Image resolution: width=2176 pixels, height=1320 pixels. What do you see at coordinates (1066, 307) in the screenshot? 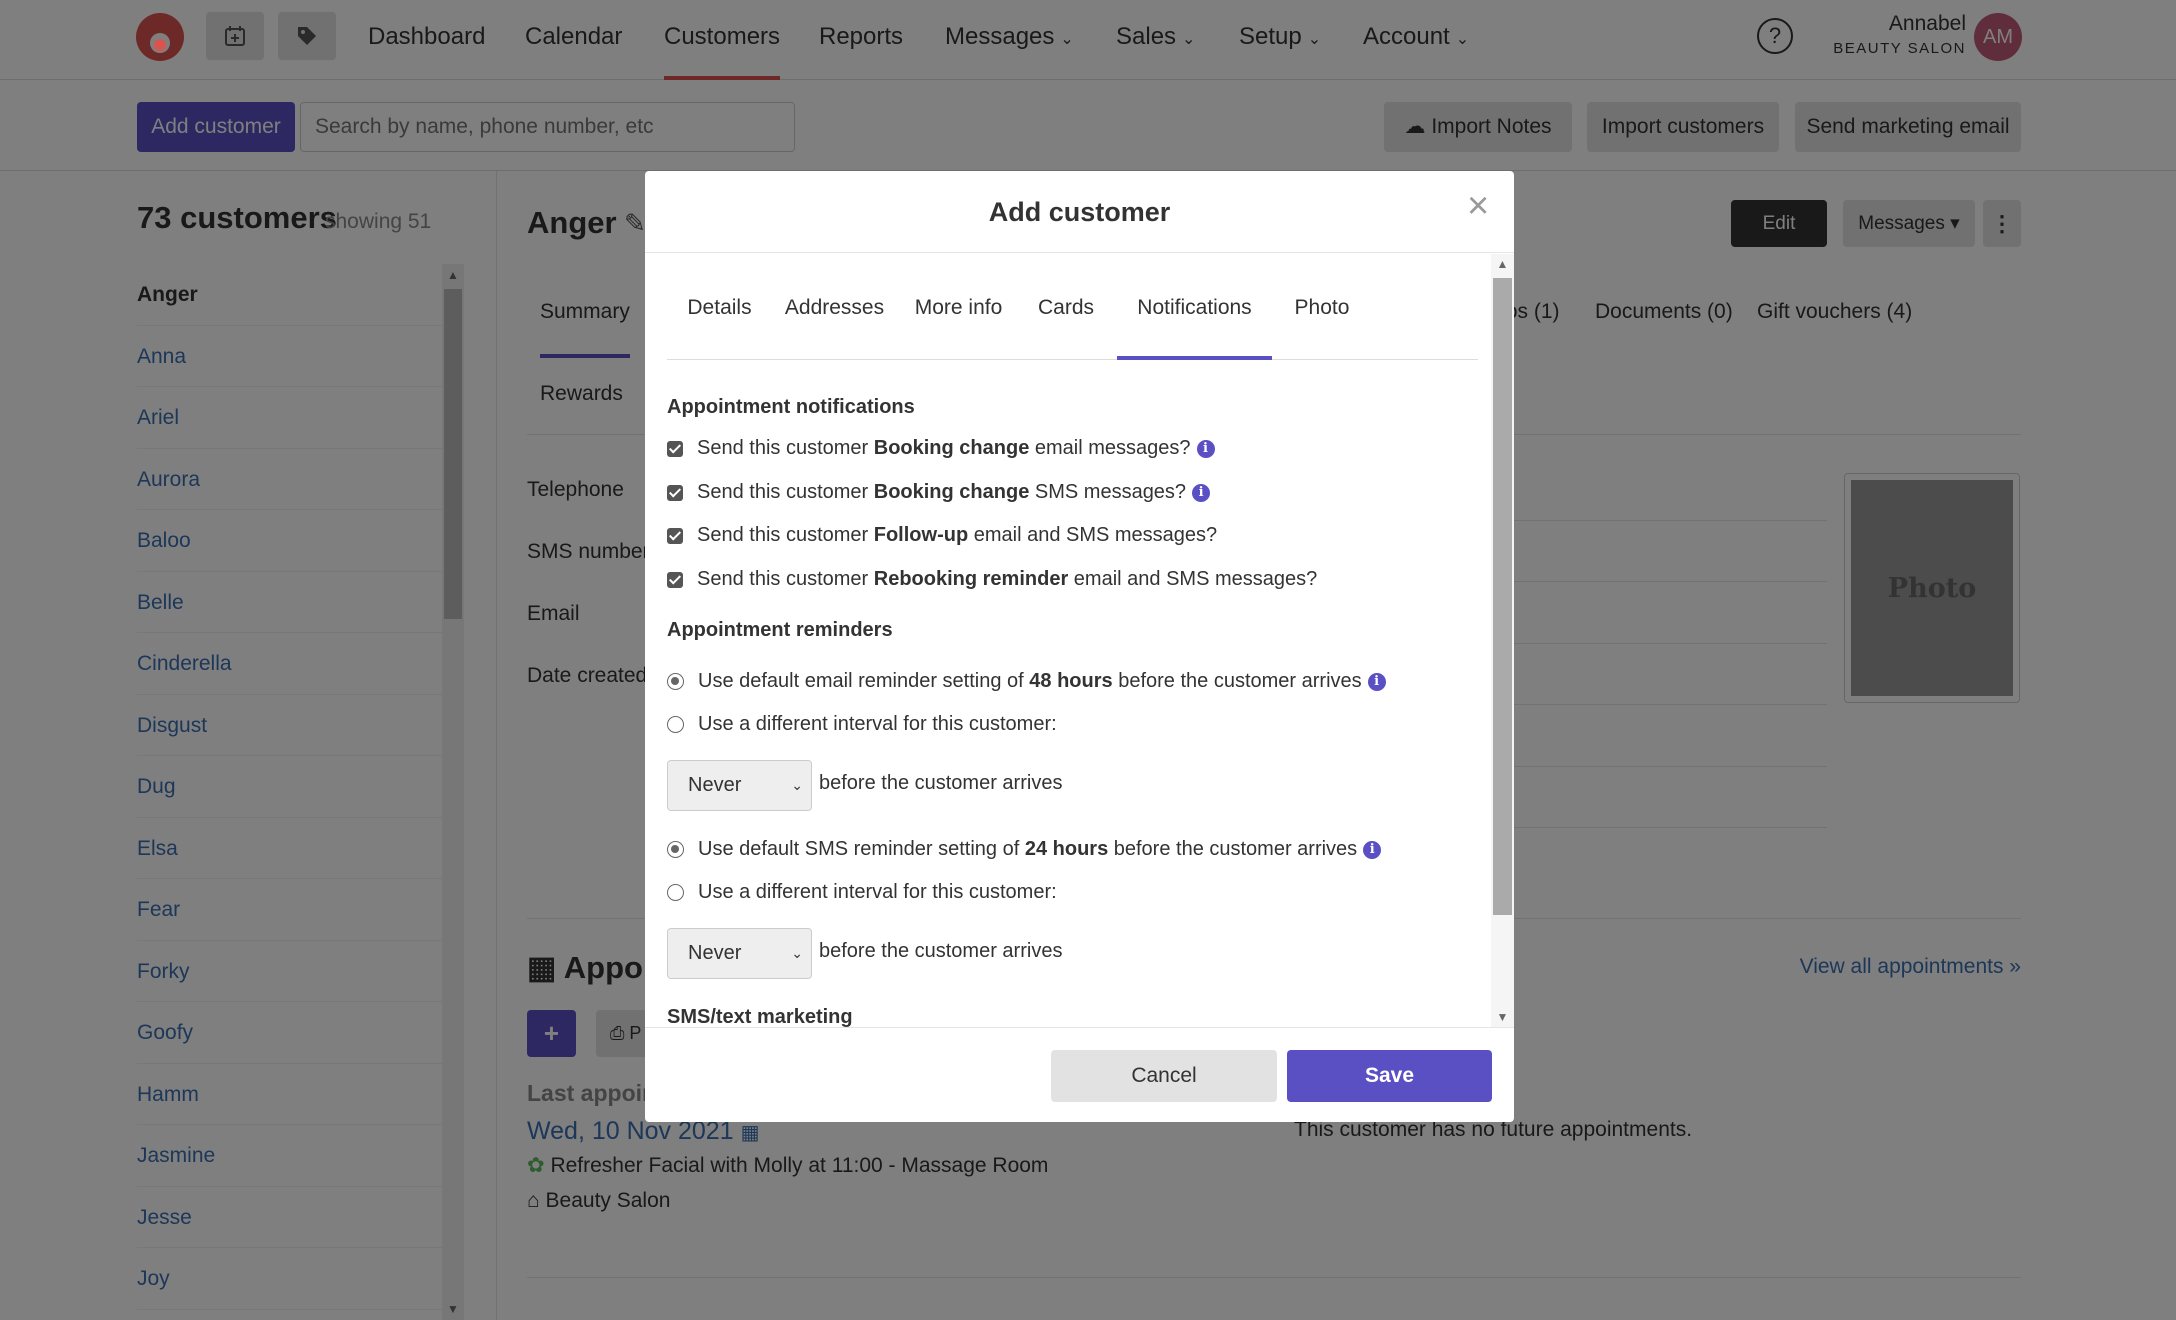
I see `tab-cards: Cards` at bounding box center [1066, 307].